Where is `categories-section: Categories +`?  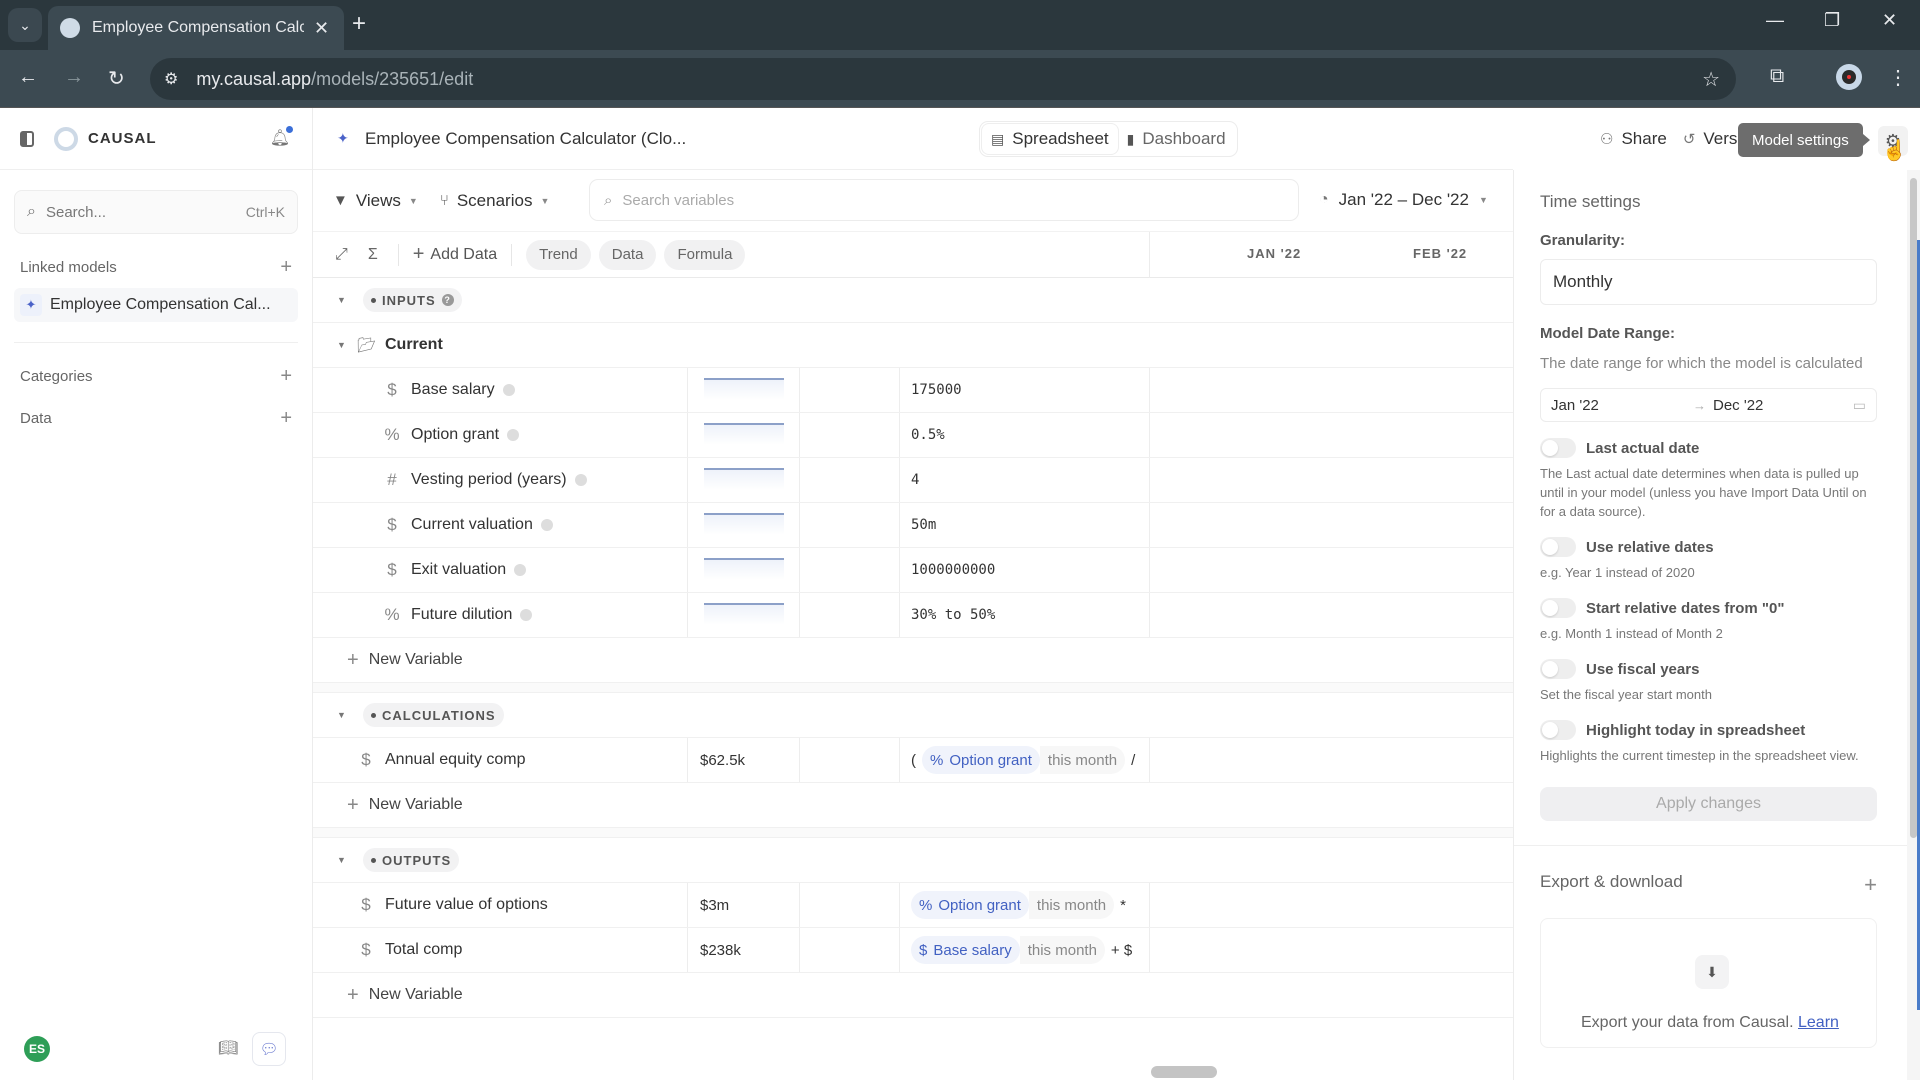 categories-section: Categories + is located at coordinates (156, 376).